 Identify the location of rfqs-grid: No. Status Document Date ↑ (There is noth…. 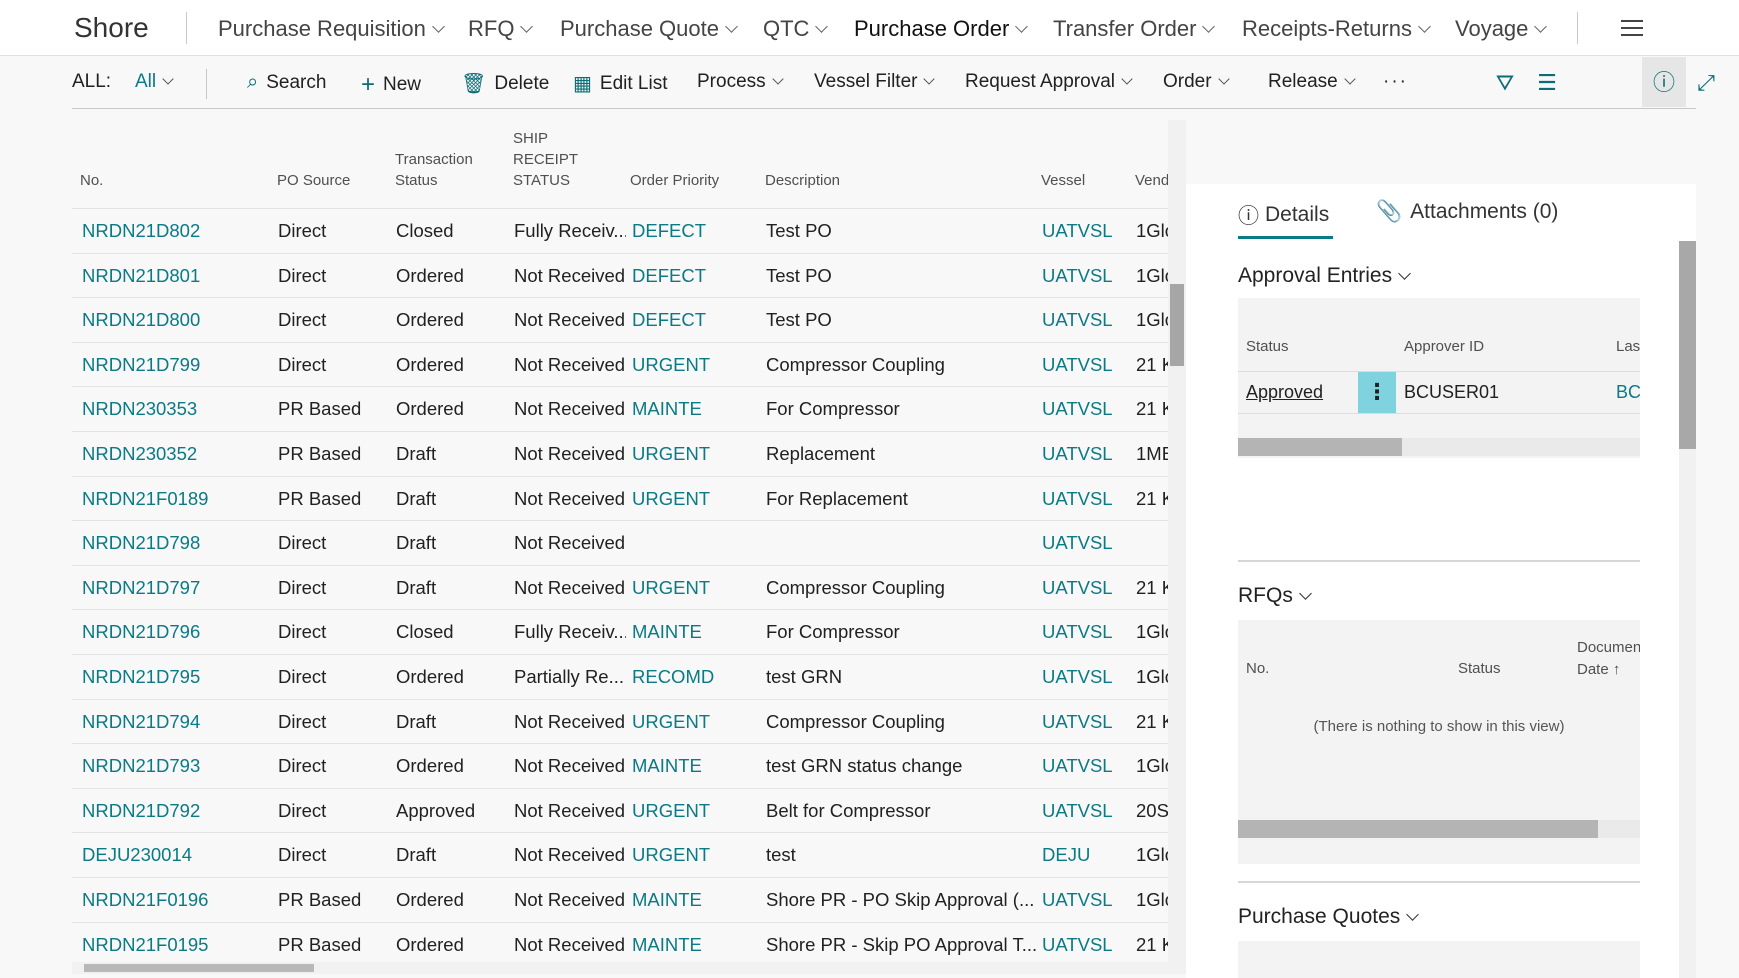
(1439, 742).